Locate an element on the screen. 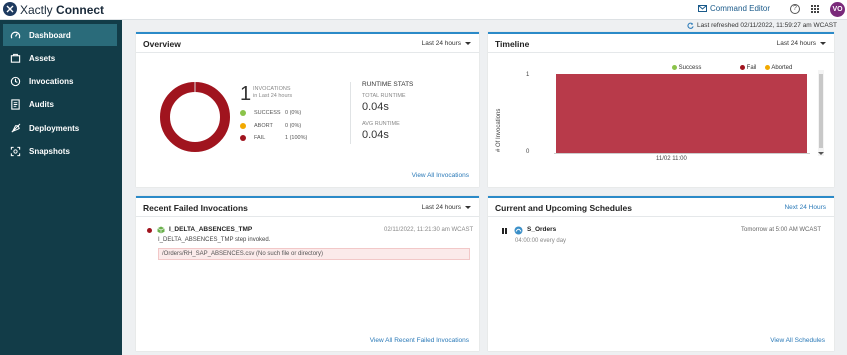 The height and width of the screenshot is (355, 847). fail-status-dot is located at coordinates (149, 230).